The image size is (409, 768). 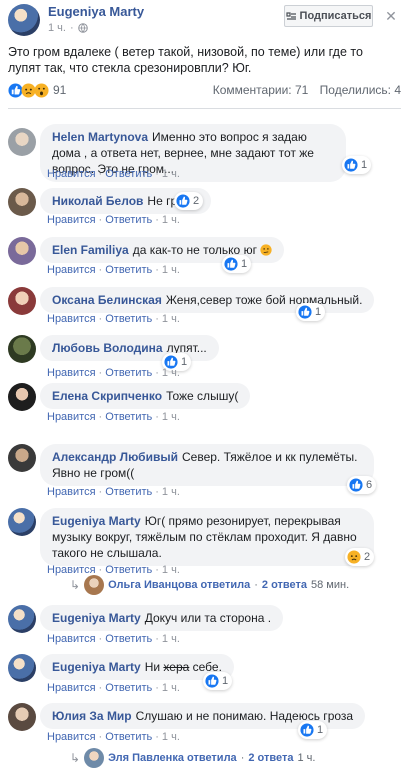 I want to click on close-icon: ✕, so click(x=391, y=16).